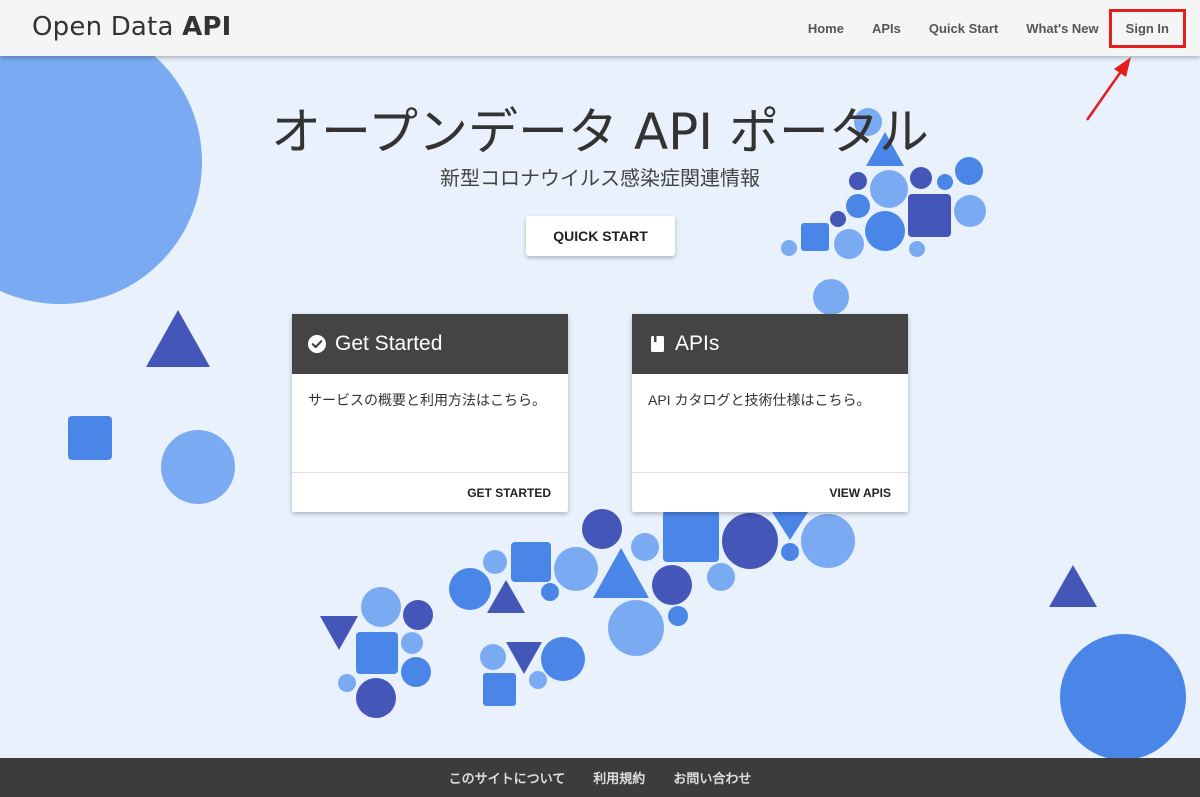 Image resolution: width=1200 pixels, height=797 pixels. Describe the element at coordinates (619, 777) in the screenshot. I see `footer-link-terms: 利用規約` at that location.